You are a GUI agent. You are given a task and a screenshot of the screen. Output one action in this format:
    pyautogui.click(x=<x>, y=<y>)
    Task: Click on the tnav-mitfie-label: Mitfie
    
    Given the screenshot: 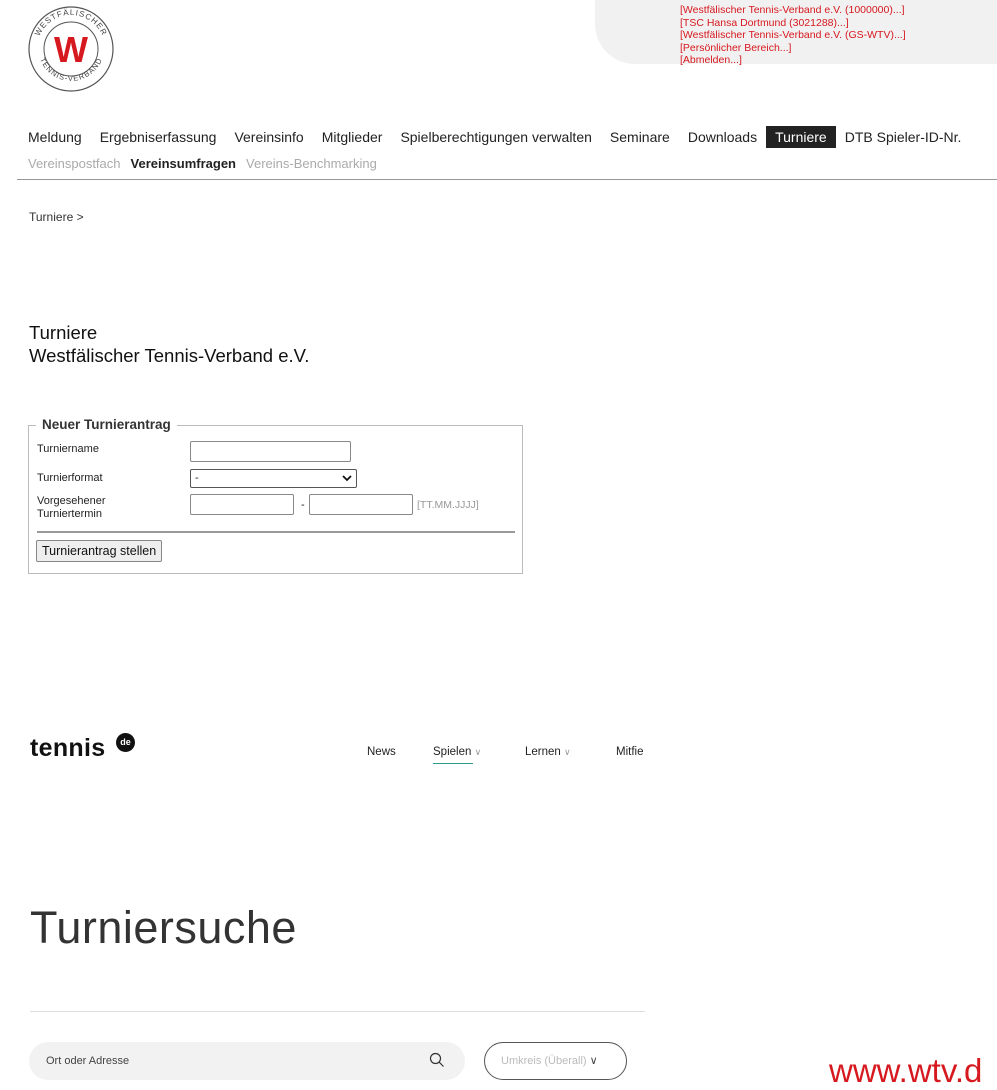 What is the action you would take?
    pyautogui.click(x=630, y=752)
    